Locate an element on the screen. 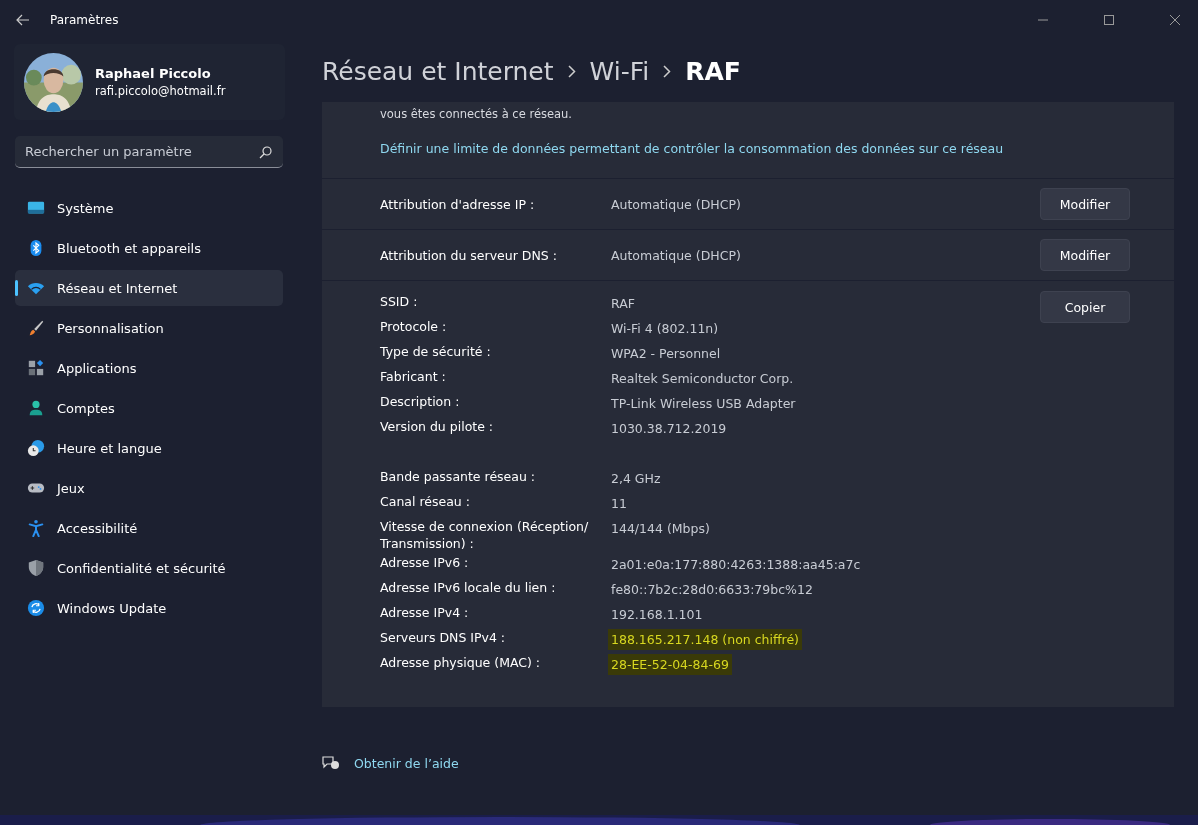 The image size is (1198, 825). shield-icon is located at coordinates (36, 568).